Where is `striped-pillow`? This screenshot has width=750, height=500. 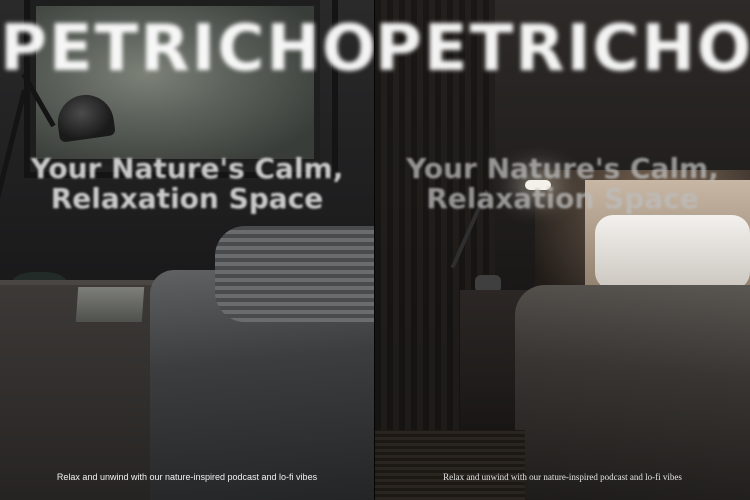 striped-pillow is located at coordinates (294, 274).